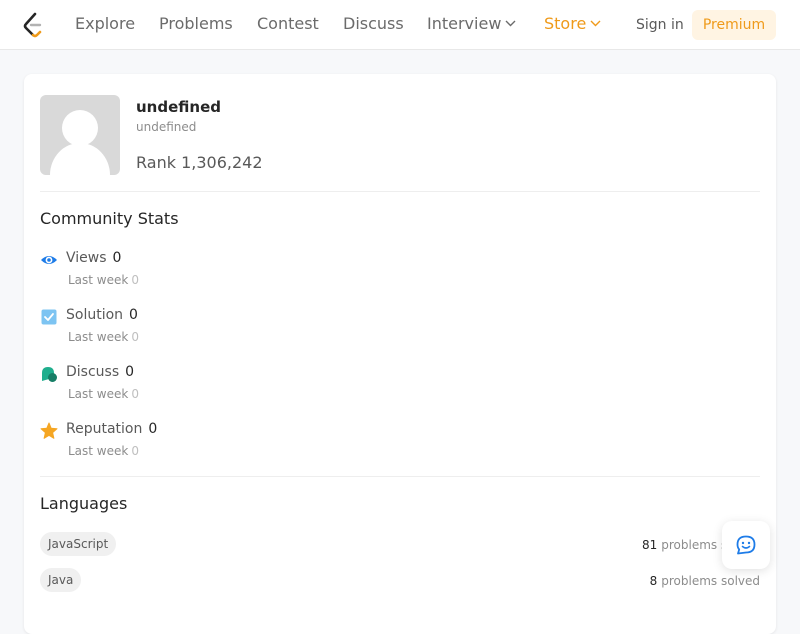 The image size is (800, 634). What do you see at coordinates (33, 25) in the screenshot?
I see `leetcode-logo-icon` at bounding box center [33, 25].